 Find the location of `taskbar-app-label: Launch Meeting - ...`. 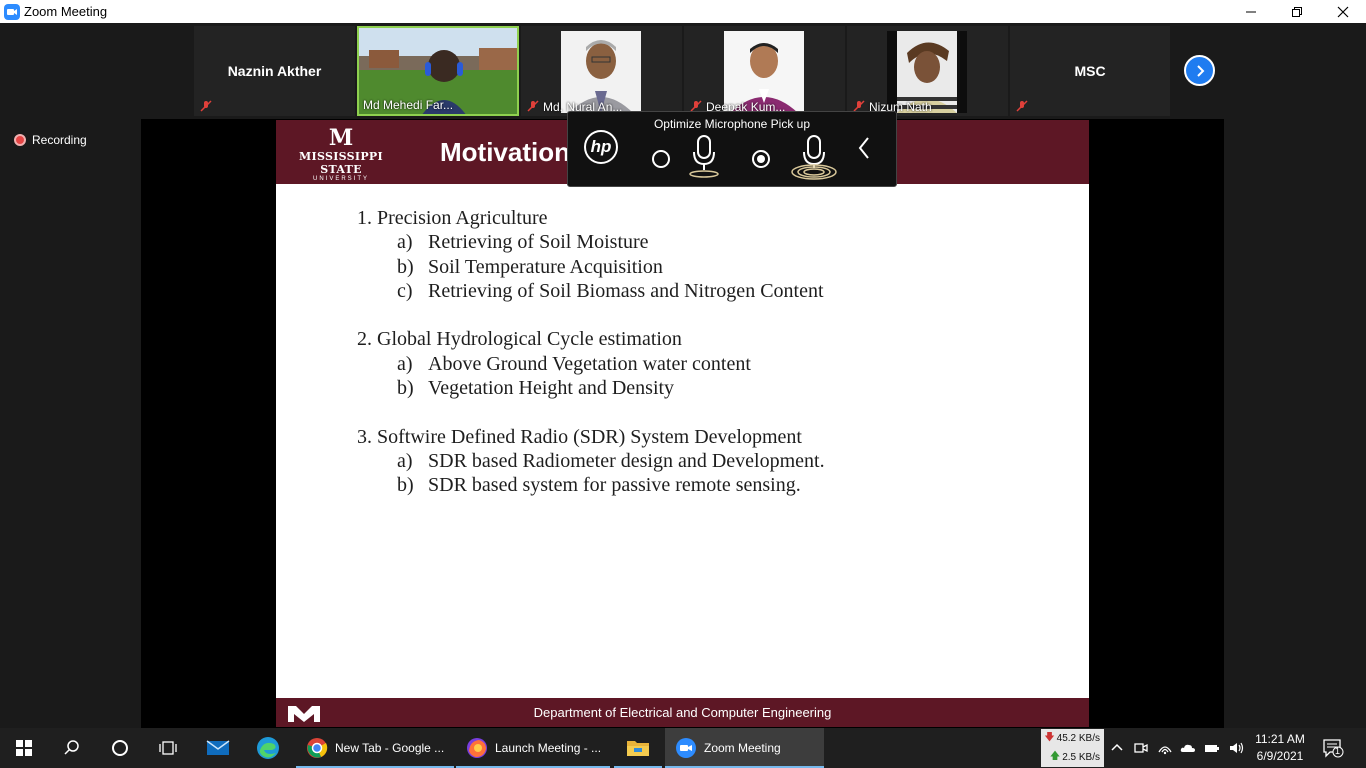

taskbar-app-label: Launch Meeting - ... is located at coordinates (548, 748).